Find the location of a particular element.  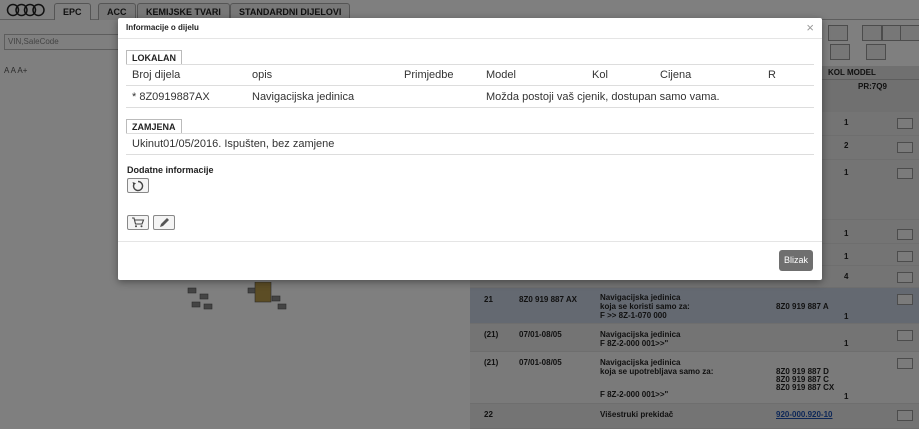

refresh-icon is located at coordinates (138, 185).